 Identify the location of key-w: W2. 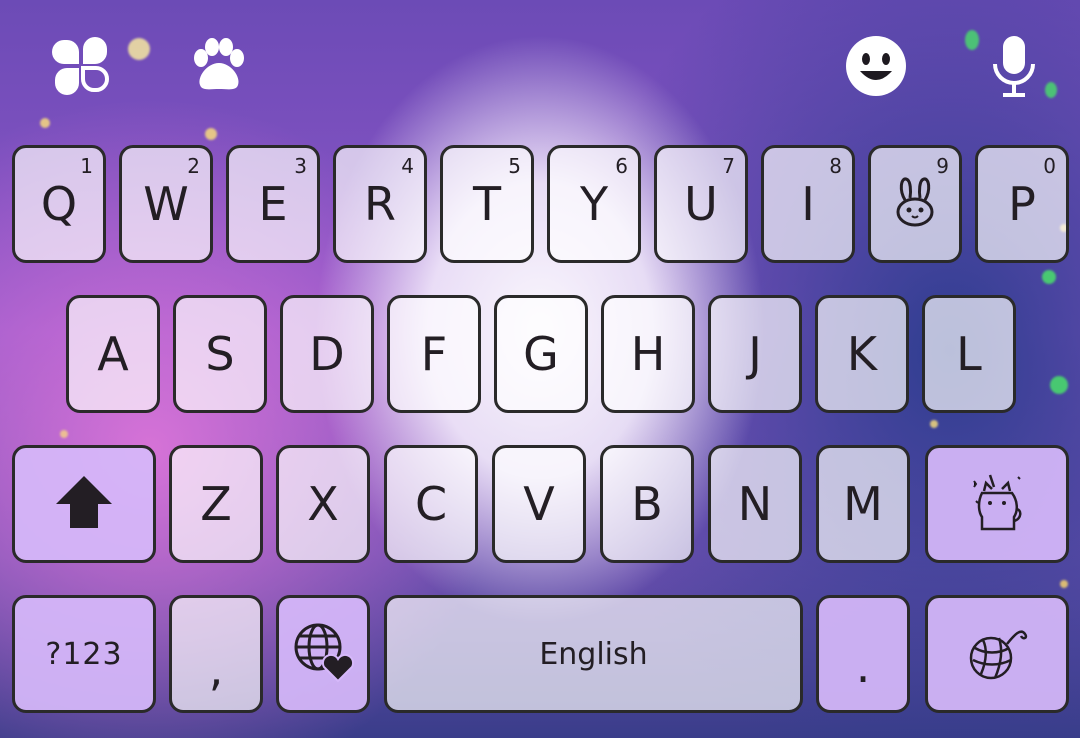
(166, 204).